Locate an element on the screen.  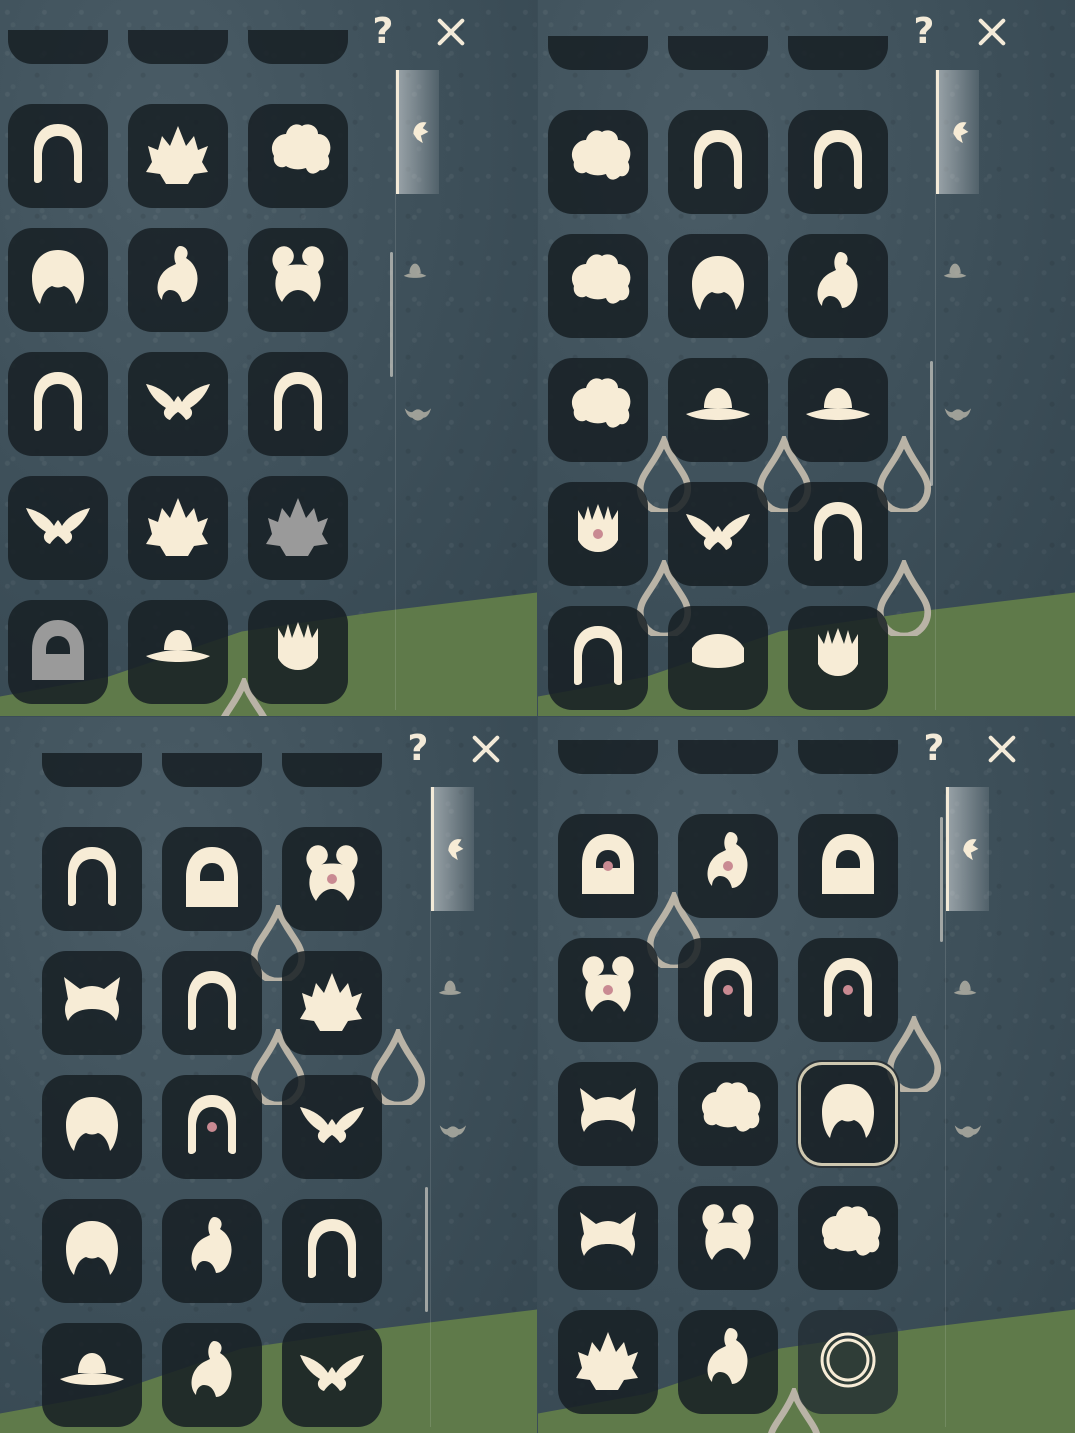
candle-drop-icon is located at coordinates (779, 473).